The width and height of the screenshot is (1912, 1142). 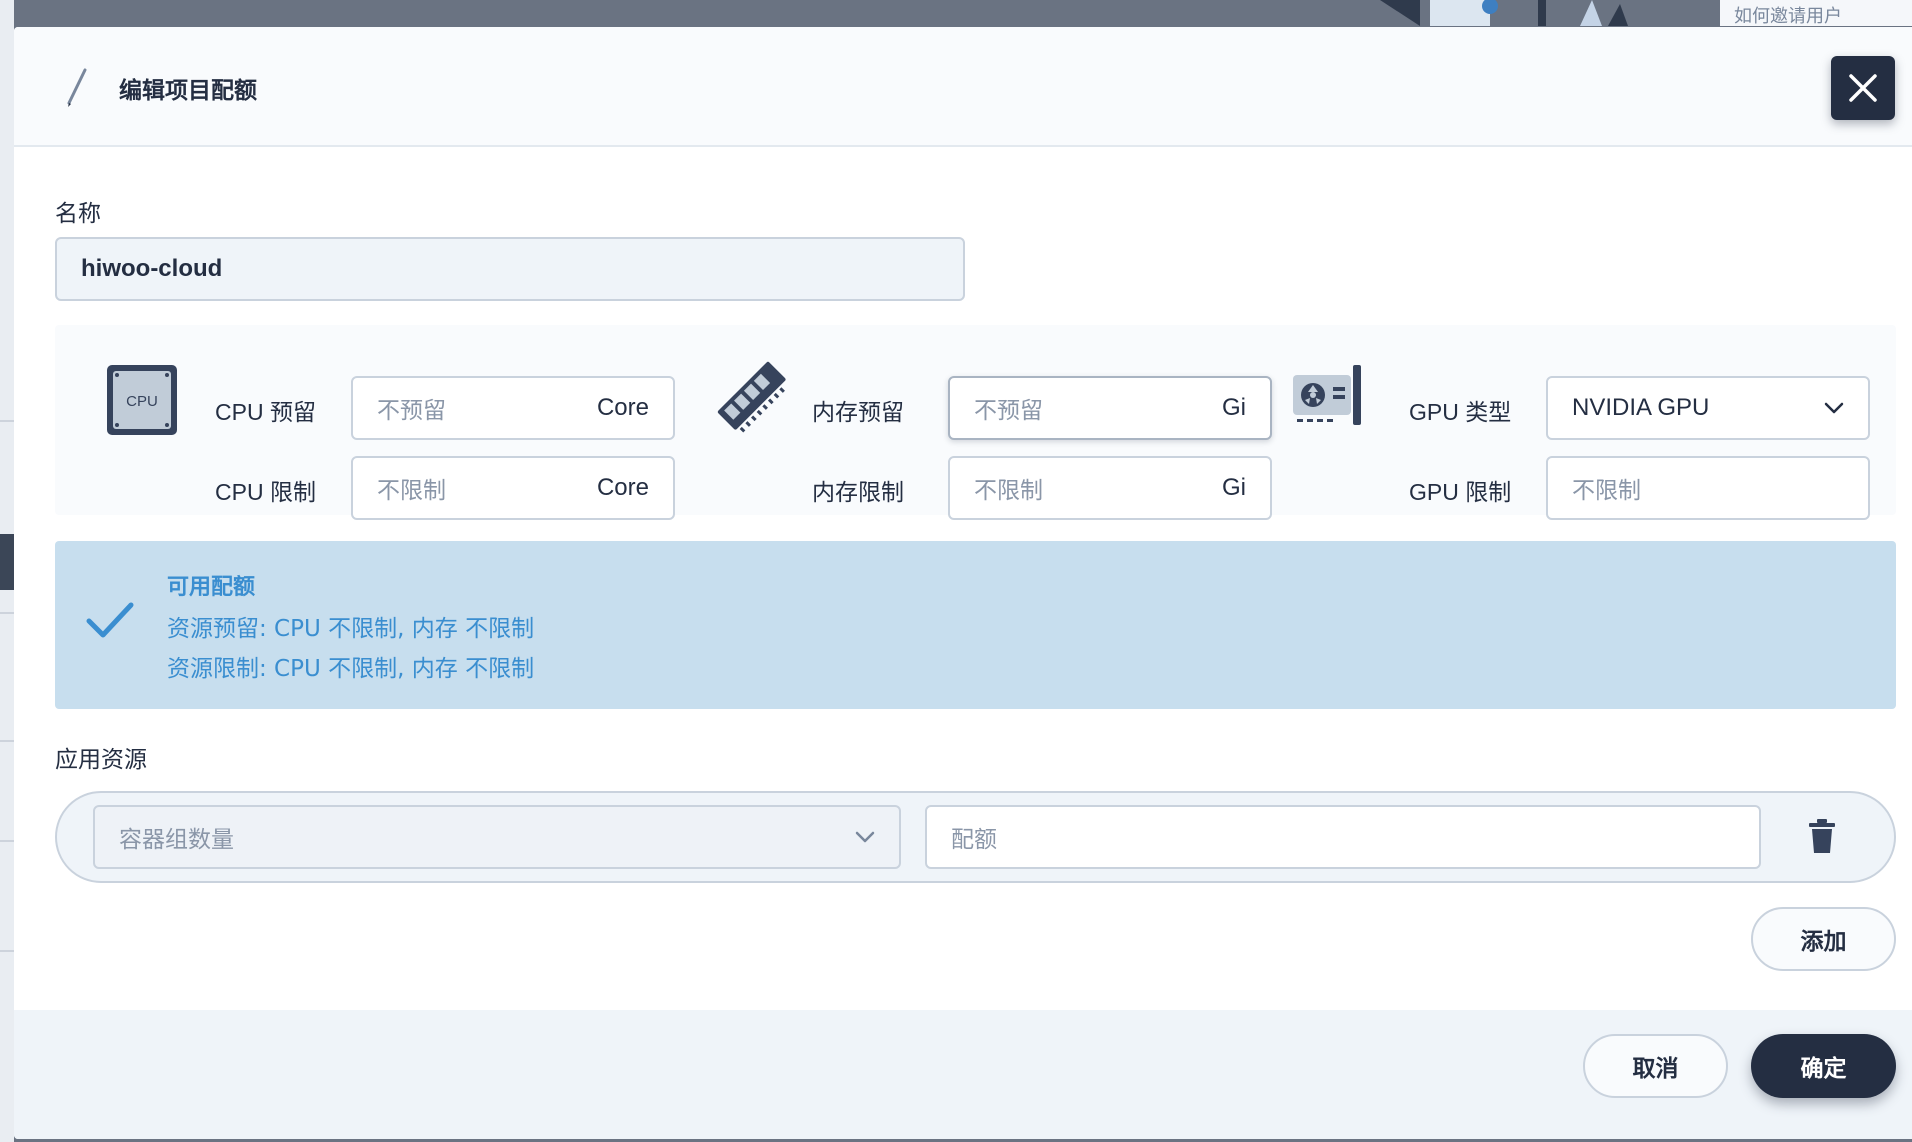 What do you see at coordinates (78, 214) in the screenshot?
I see `name-label: 名称` at bounding box center [78, 214].